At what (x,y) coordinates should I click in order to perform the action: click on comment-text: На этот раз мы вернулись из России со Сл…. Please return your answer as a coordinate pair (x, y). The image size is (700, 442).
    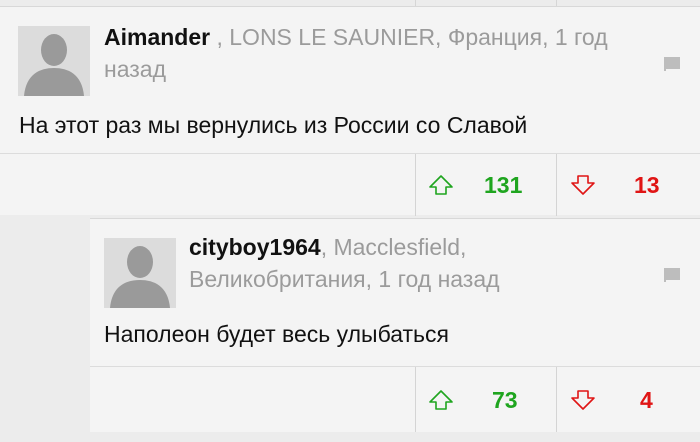
    Looking at the image, I should click on (273, 125).